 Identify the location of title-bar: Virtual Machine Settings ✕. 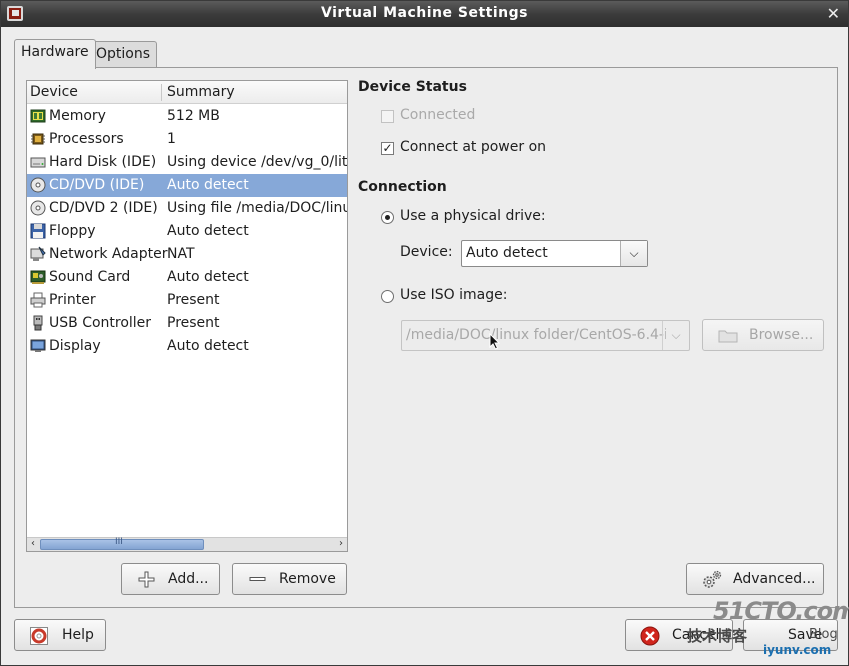
(424, 14).